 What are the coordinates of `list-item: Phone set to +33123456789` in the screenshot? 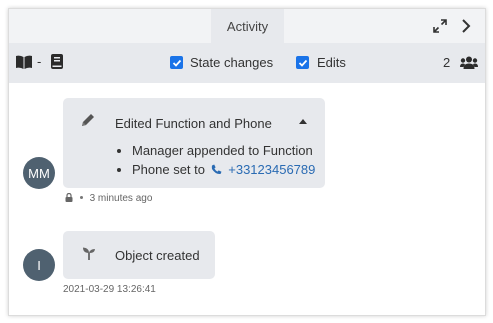 It's located at (215, 169).